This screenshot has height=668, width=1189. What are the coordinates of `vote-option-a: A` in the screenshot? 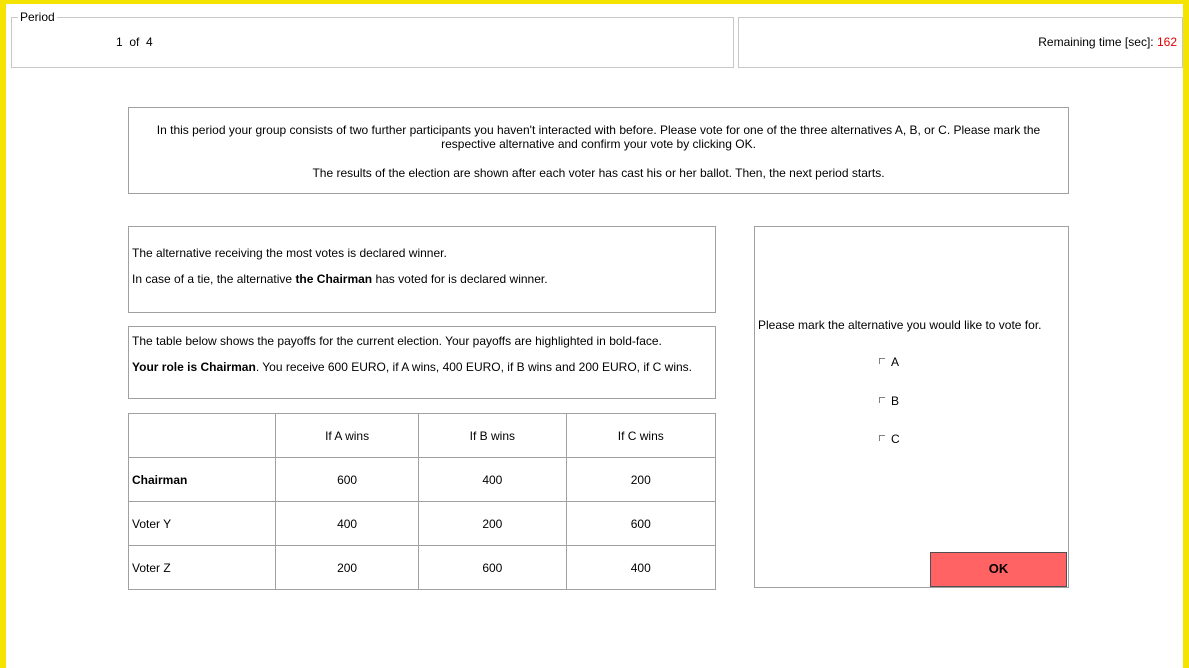 It's located at (889, 362).